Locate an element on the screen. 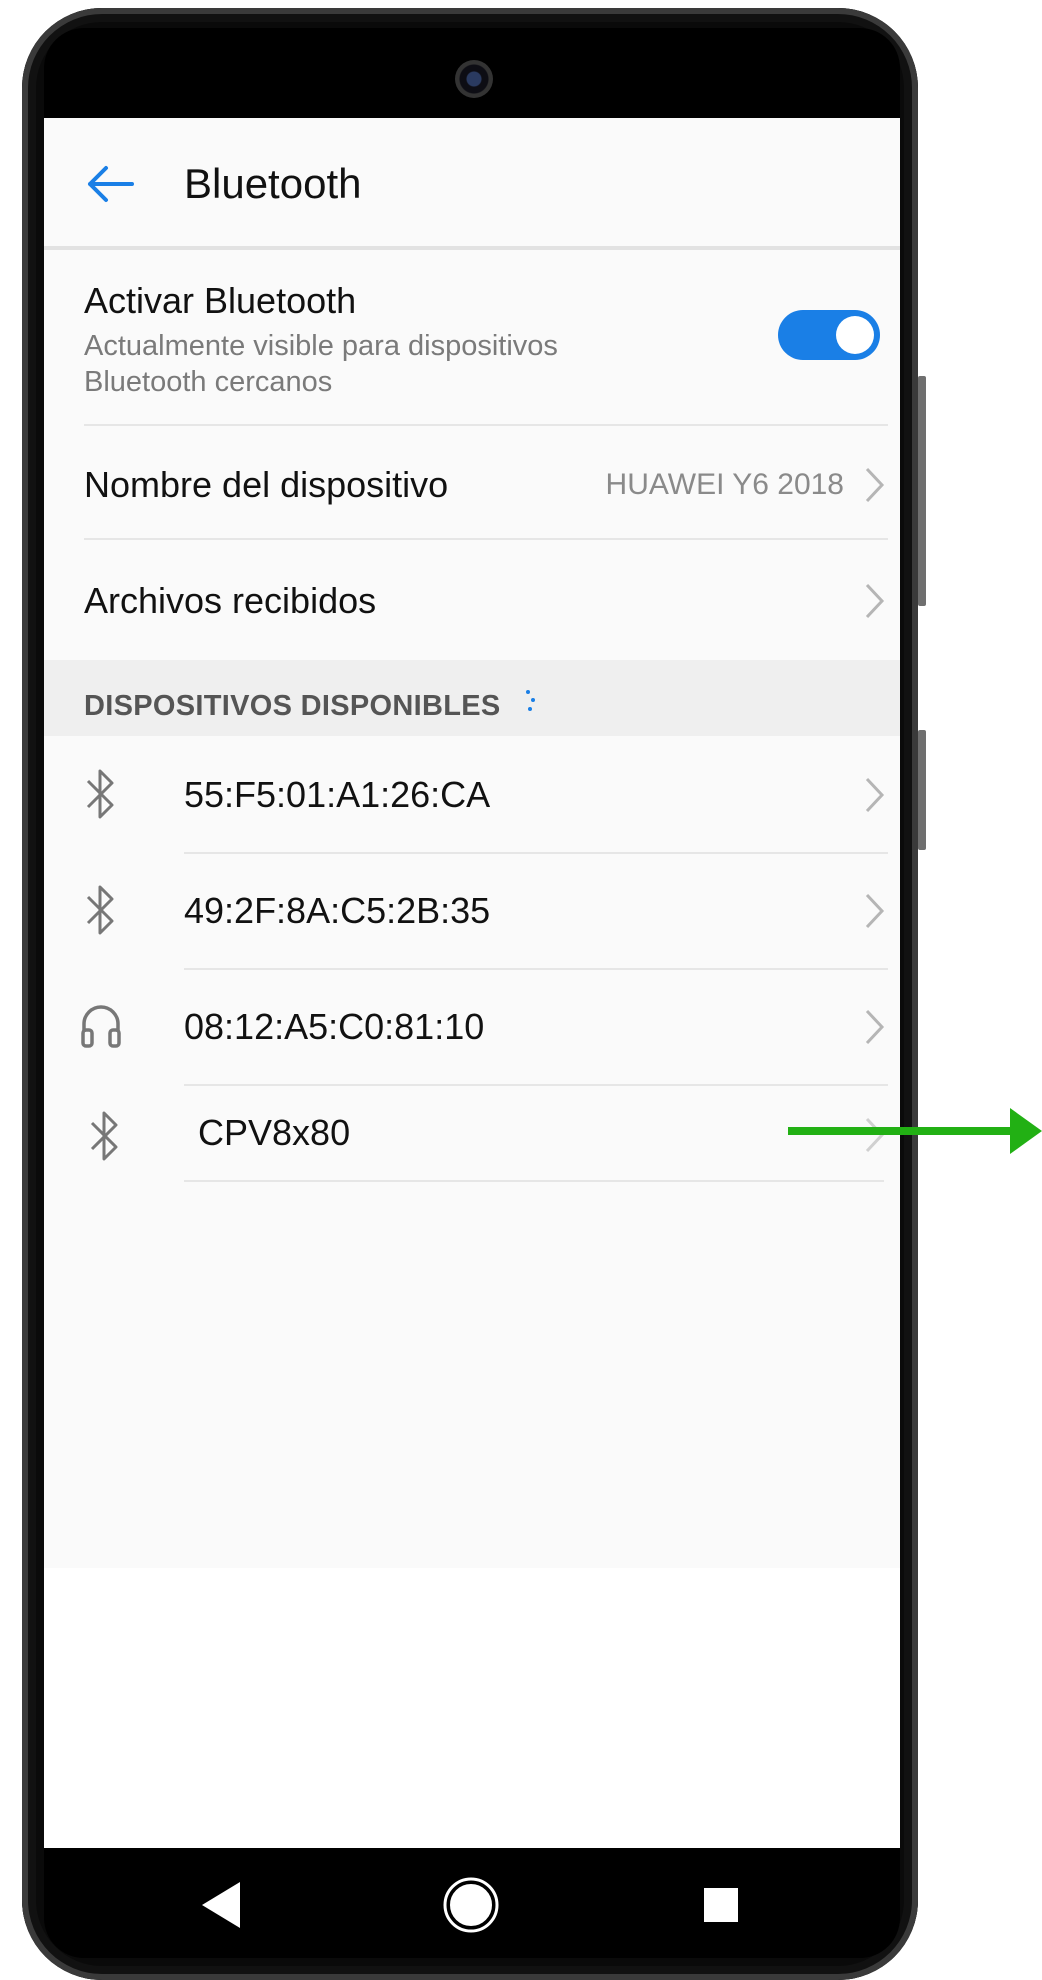 The image size is (1042, 1980). device-name-value: HUAWEI Y6 2018 is located at coordinates (724, 484).